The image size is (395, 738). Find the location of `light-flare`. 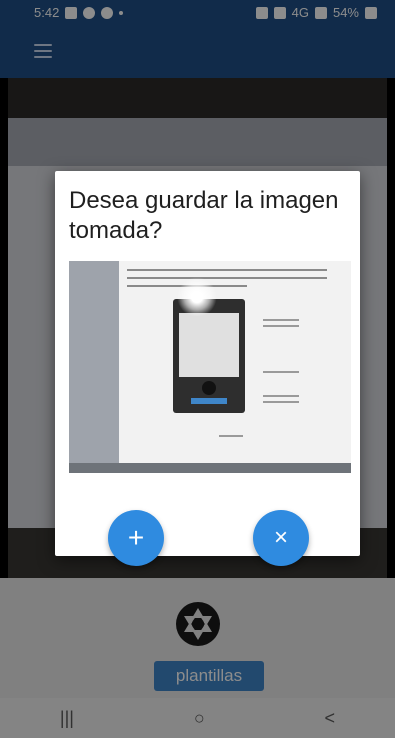

light-flare is located at coordinates (197, 297).